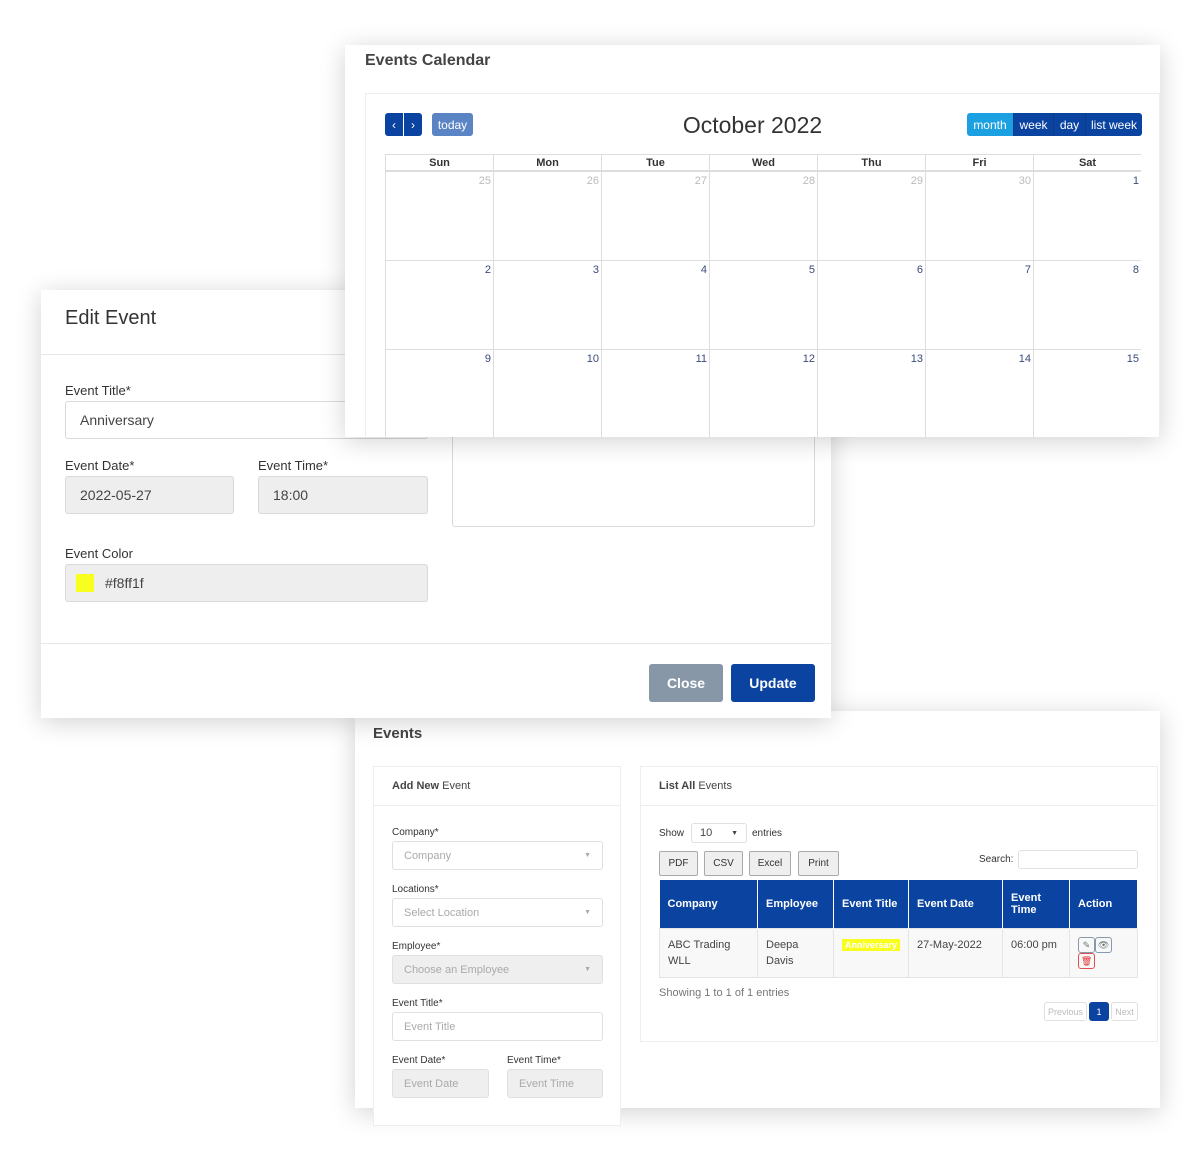  Describe the element at coordinates (149, 495) in the screenshot. I see `event-date-input: 2022-05-27` at that location.